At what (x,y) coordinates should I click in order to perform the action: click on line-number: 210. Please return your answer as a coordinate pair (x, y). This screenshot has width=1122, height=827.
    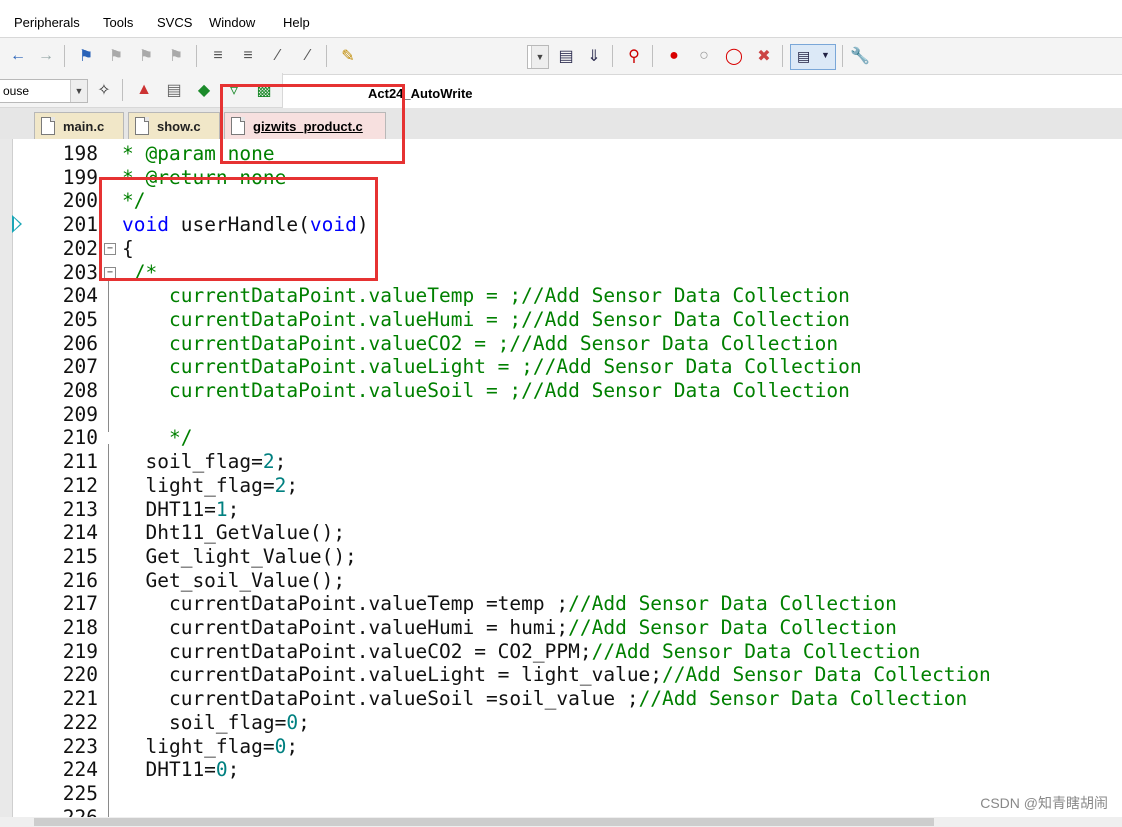
    Looking at the image, I should click on (80, 438).